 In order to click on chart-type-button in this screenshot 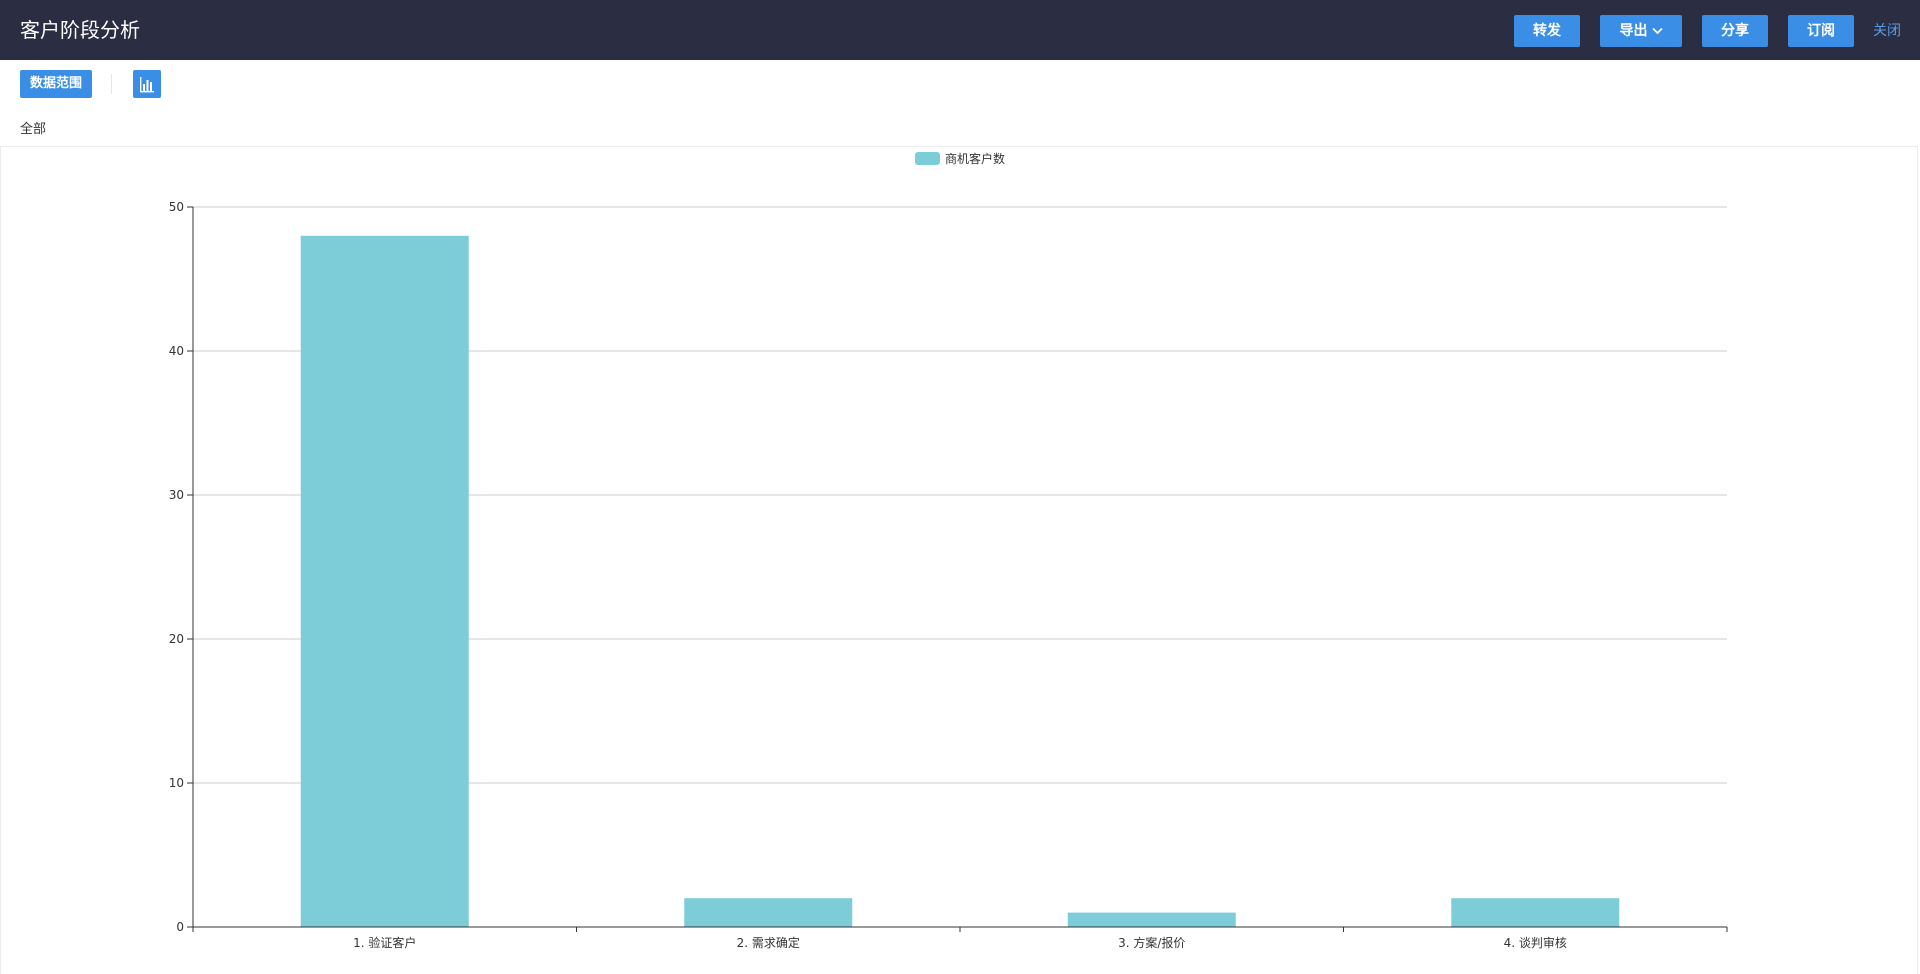, I will do `click(147, 84)`.